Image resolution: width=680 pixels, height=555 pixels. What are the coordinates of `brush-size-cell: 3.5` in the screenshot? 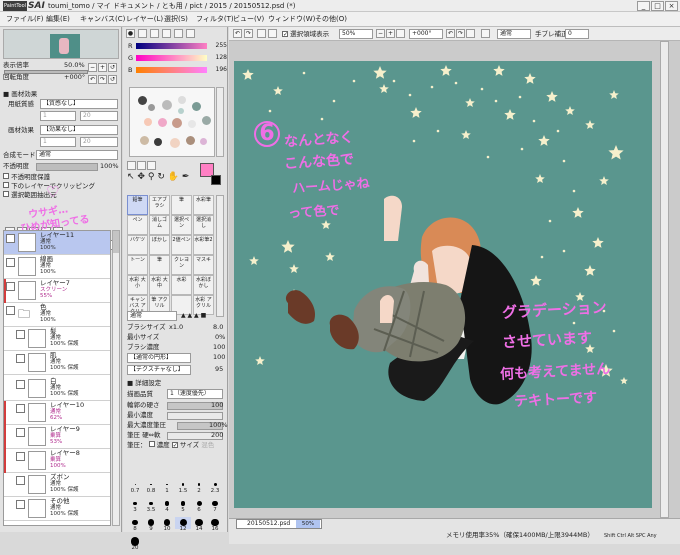 It's located at (151, 505).